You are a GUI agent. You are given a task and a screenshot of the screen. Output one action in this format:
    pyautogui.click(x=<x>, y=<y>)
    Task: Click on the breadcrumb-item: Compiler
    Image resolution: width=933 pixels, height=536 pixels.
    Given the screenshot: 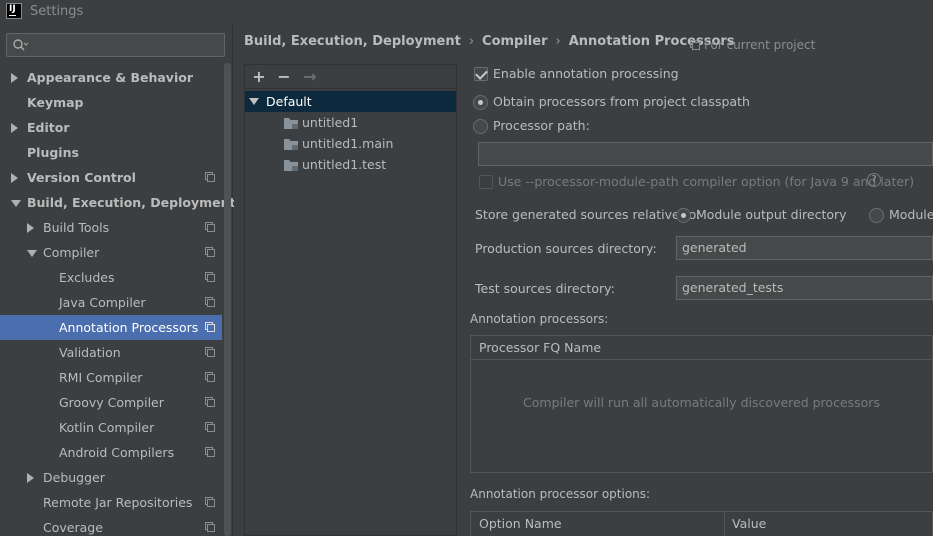 What is the action you would take?
    pyautogui.click(x=514, y=41)
    